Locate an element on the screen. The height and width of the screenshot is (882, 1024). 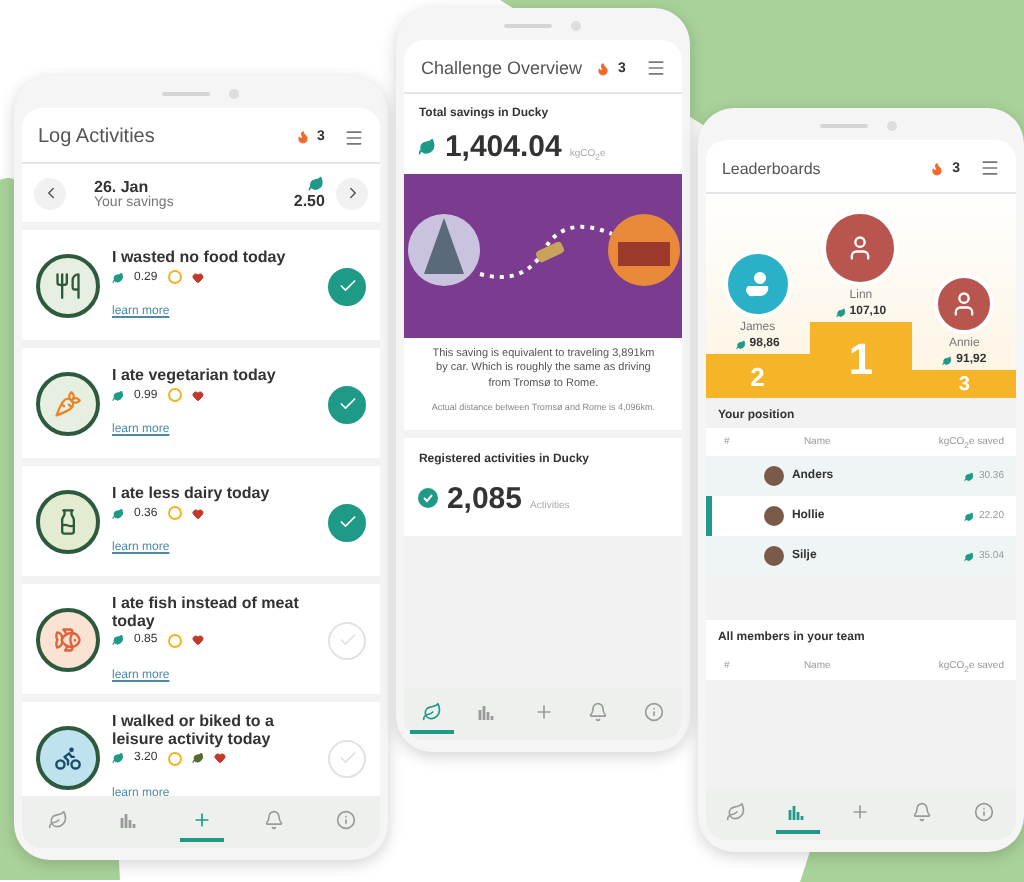
plant-icon is located at coordinates (197, 758).